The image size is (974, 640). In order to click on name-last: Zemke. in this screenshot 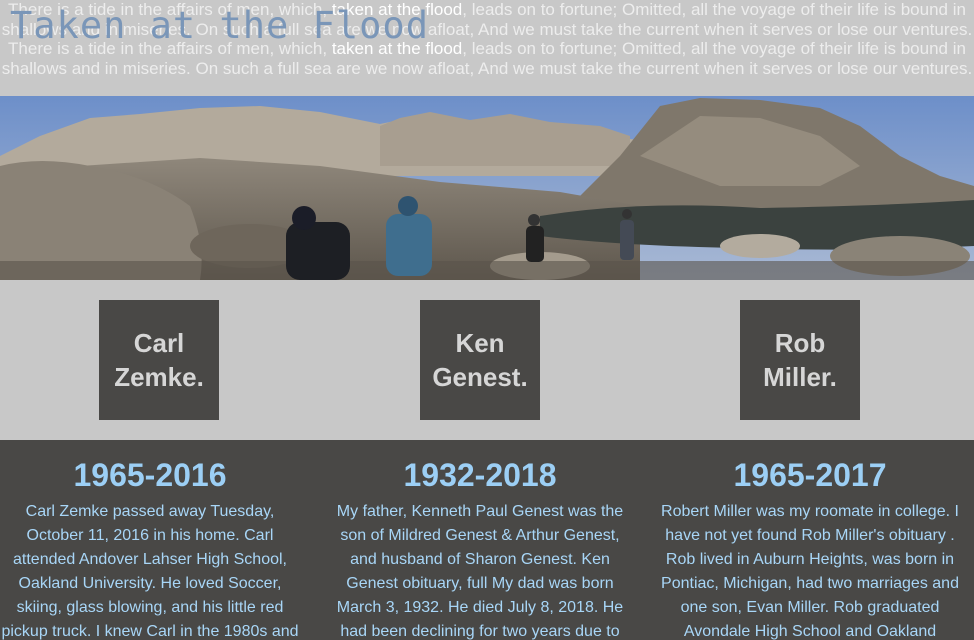, I will do `click(159, 377)`.